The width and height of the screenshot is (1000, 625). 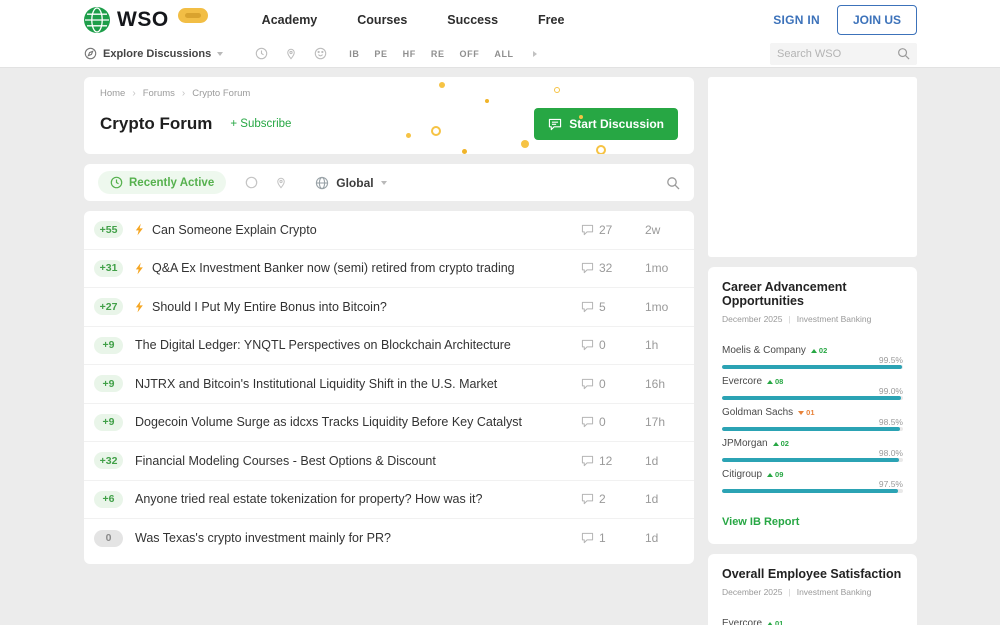 What do you see at coordinates (320, 53) in the screenshot?
I see `smiley-icon` at bounding box center [320, 53].